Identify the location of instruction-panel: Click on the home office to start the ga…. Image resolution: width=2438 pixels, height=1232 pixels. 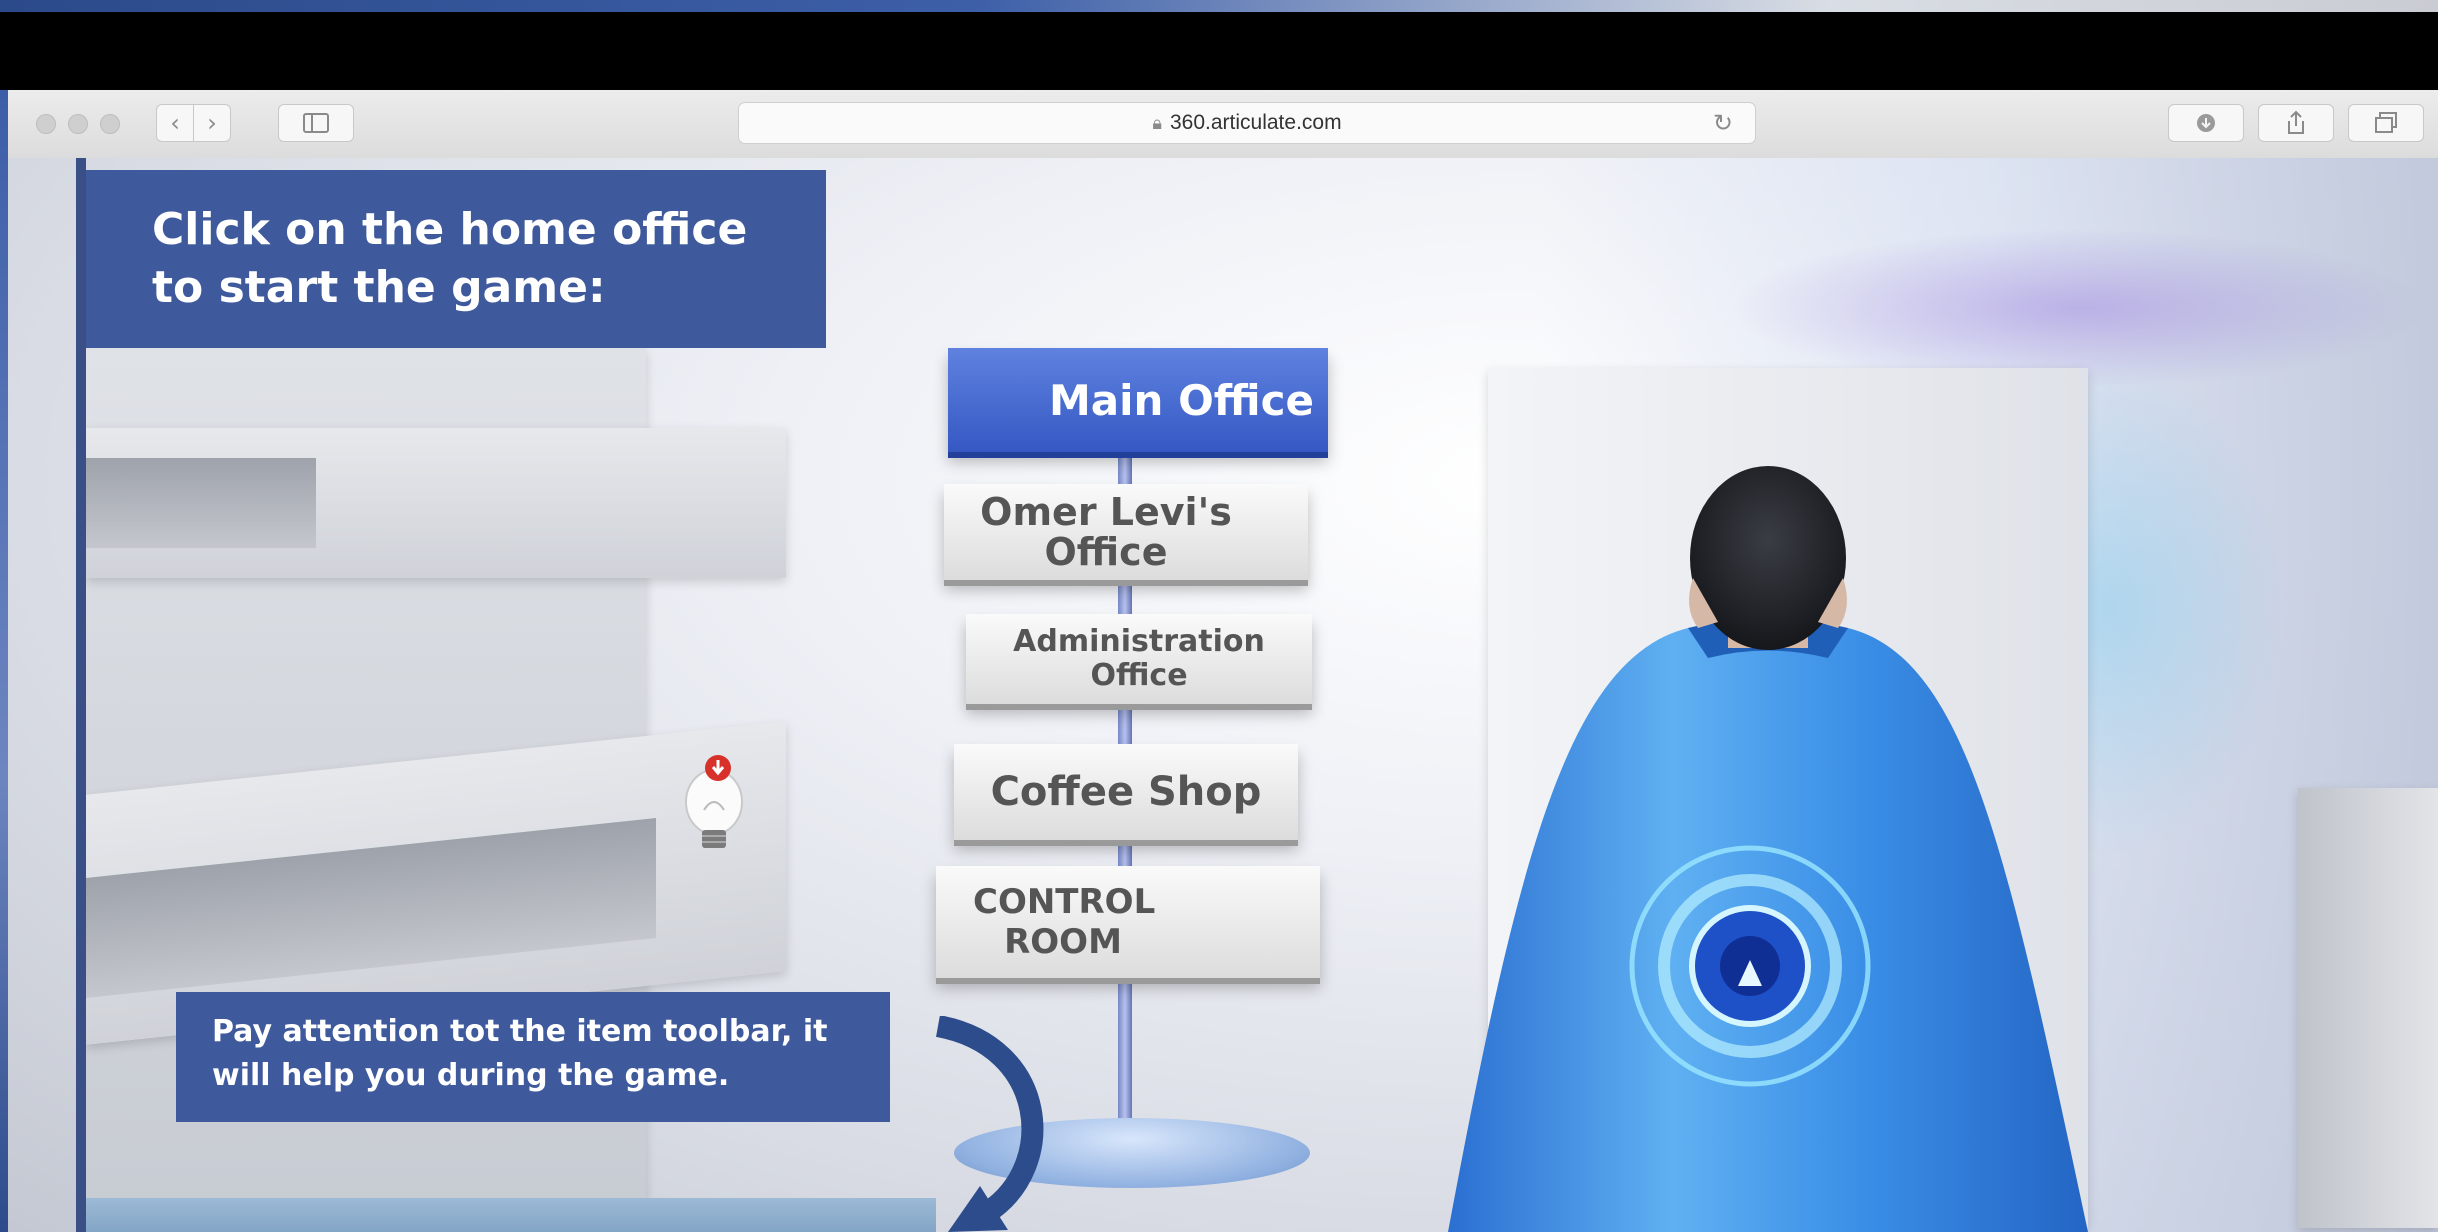
(456, 259).